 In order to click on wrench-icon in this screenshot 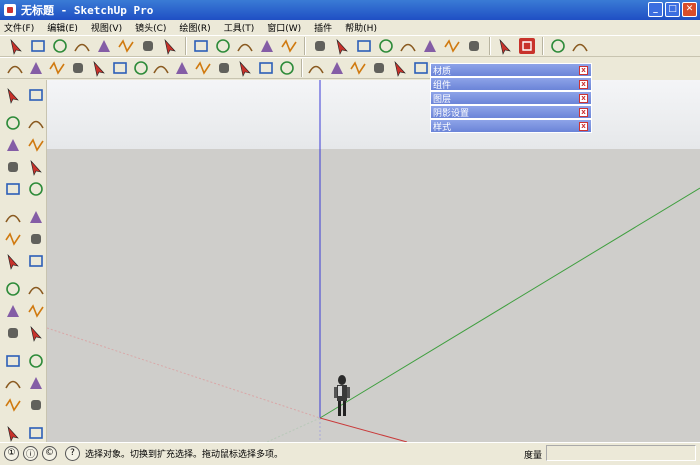, I will do `click(358, 68)`.